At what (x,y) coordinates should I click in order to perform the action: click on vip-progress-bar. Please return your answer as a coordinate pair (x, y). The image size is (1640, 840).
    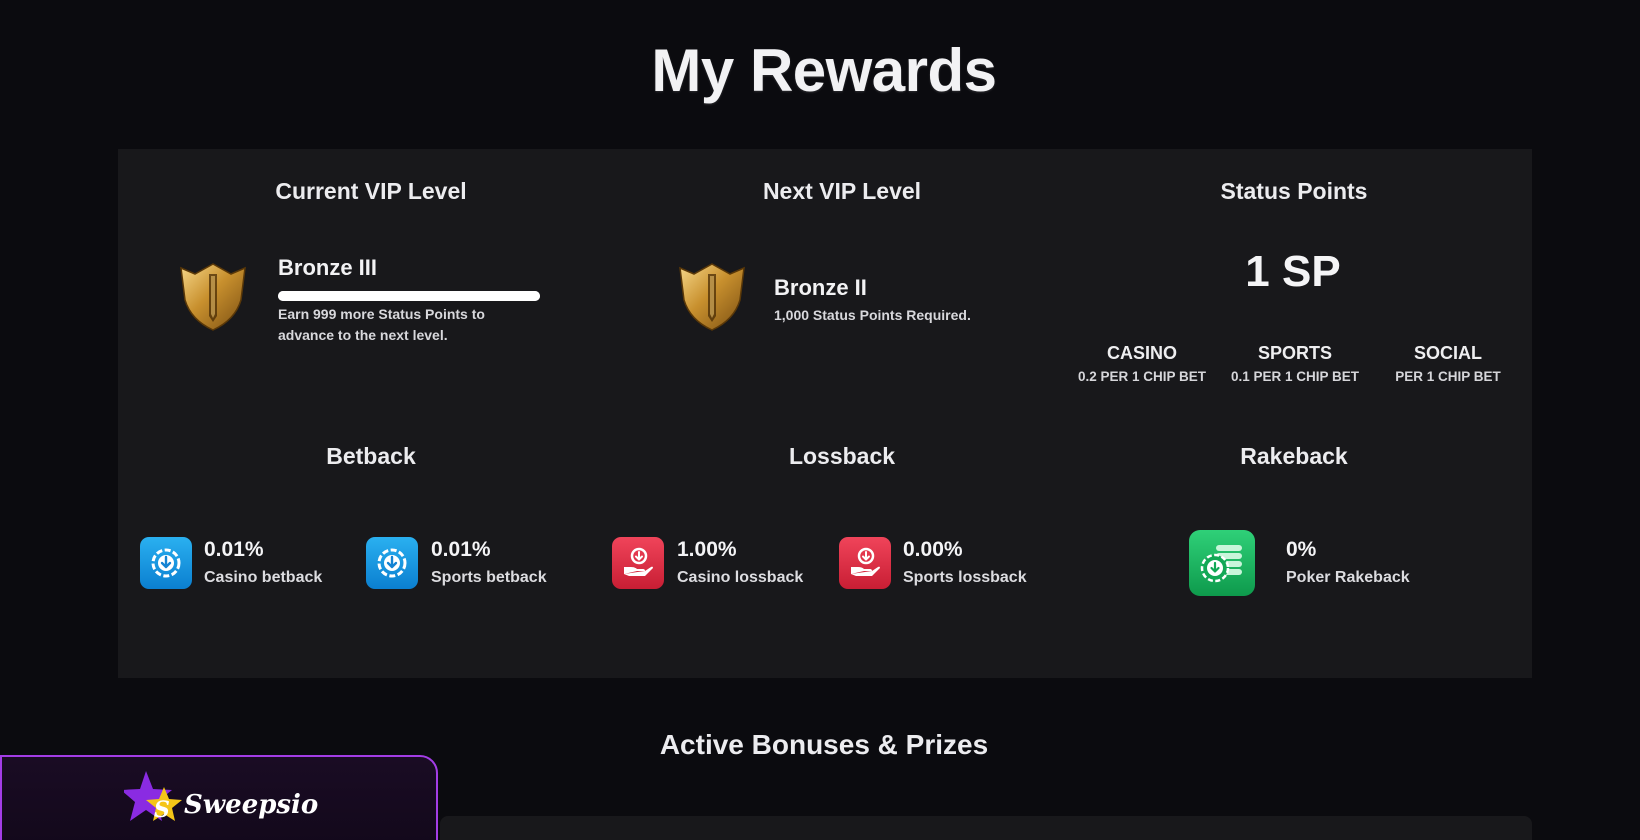
    Looking at the image, I should click on (409, 296).